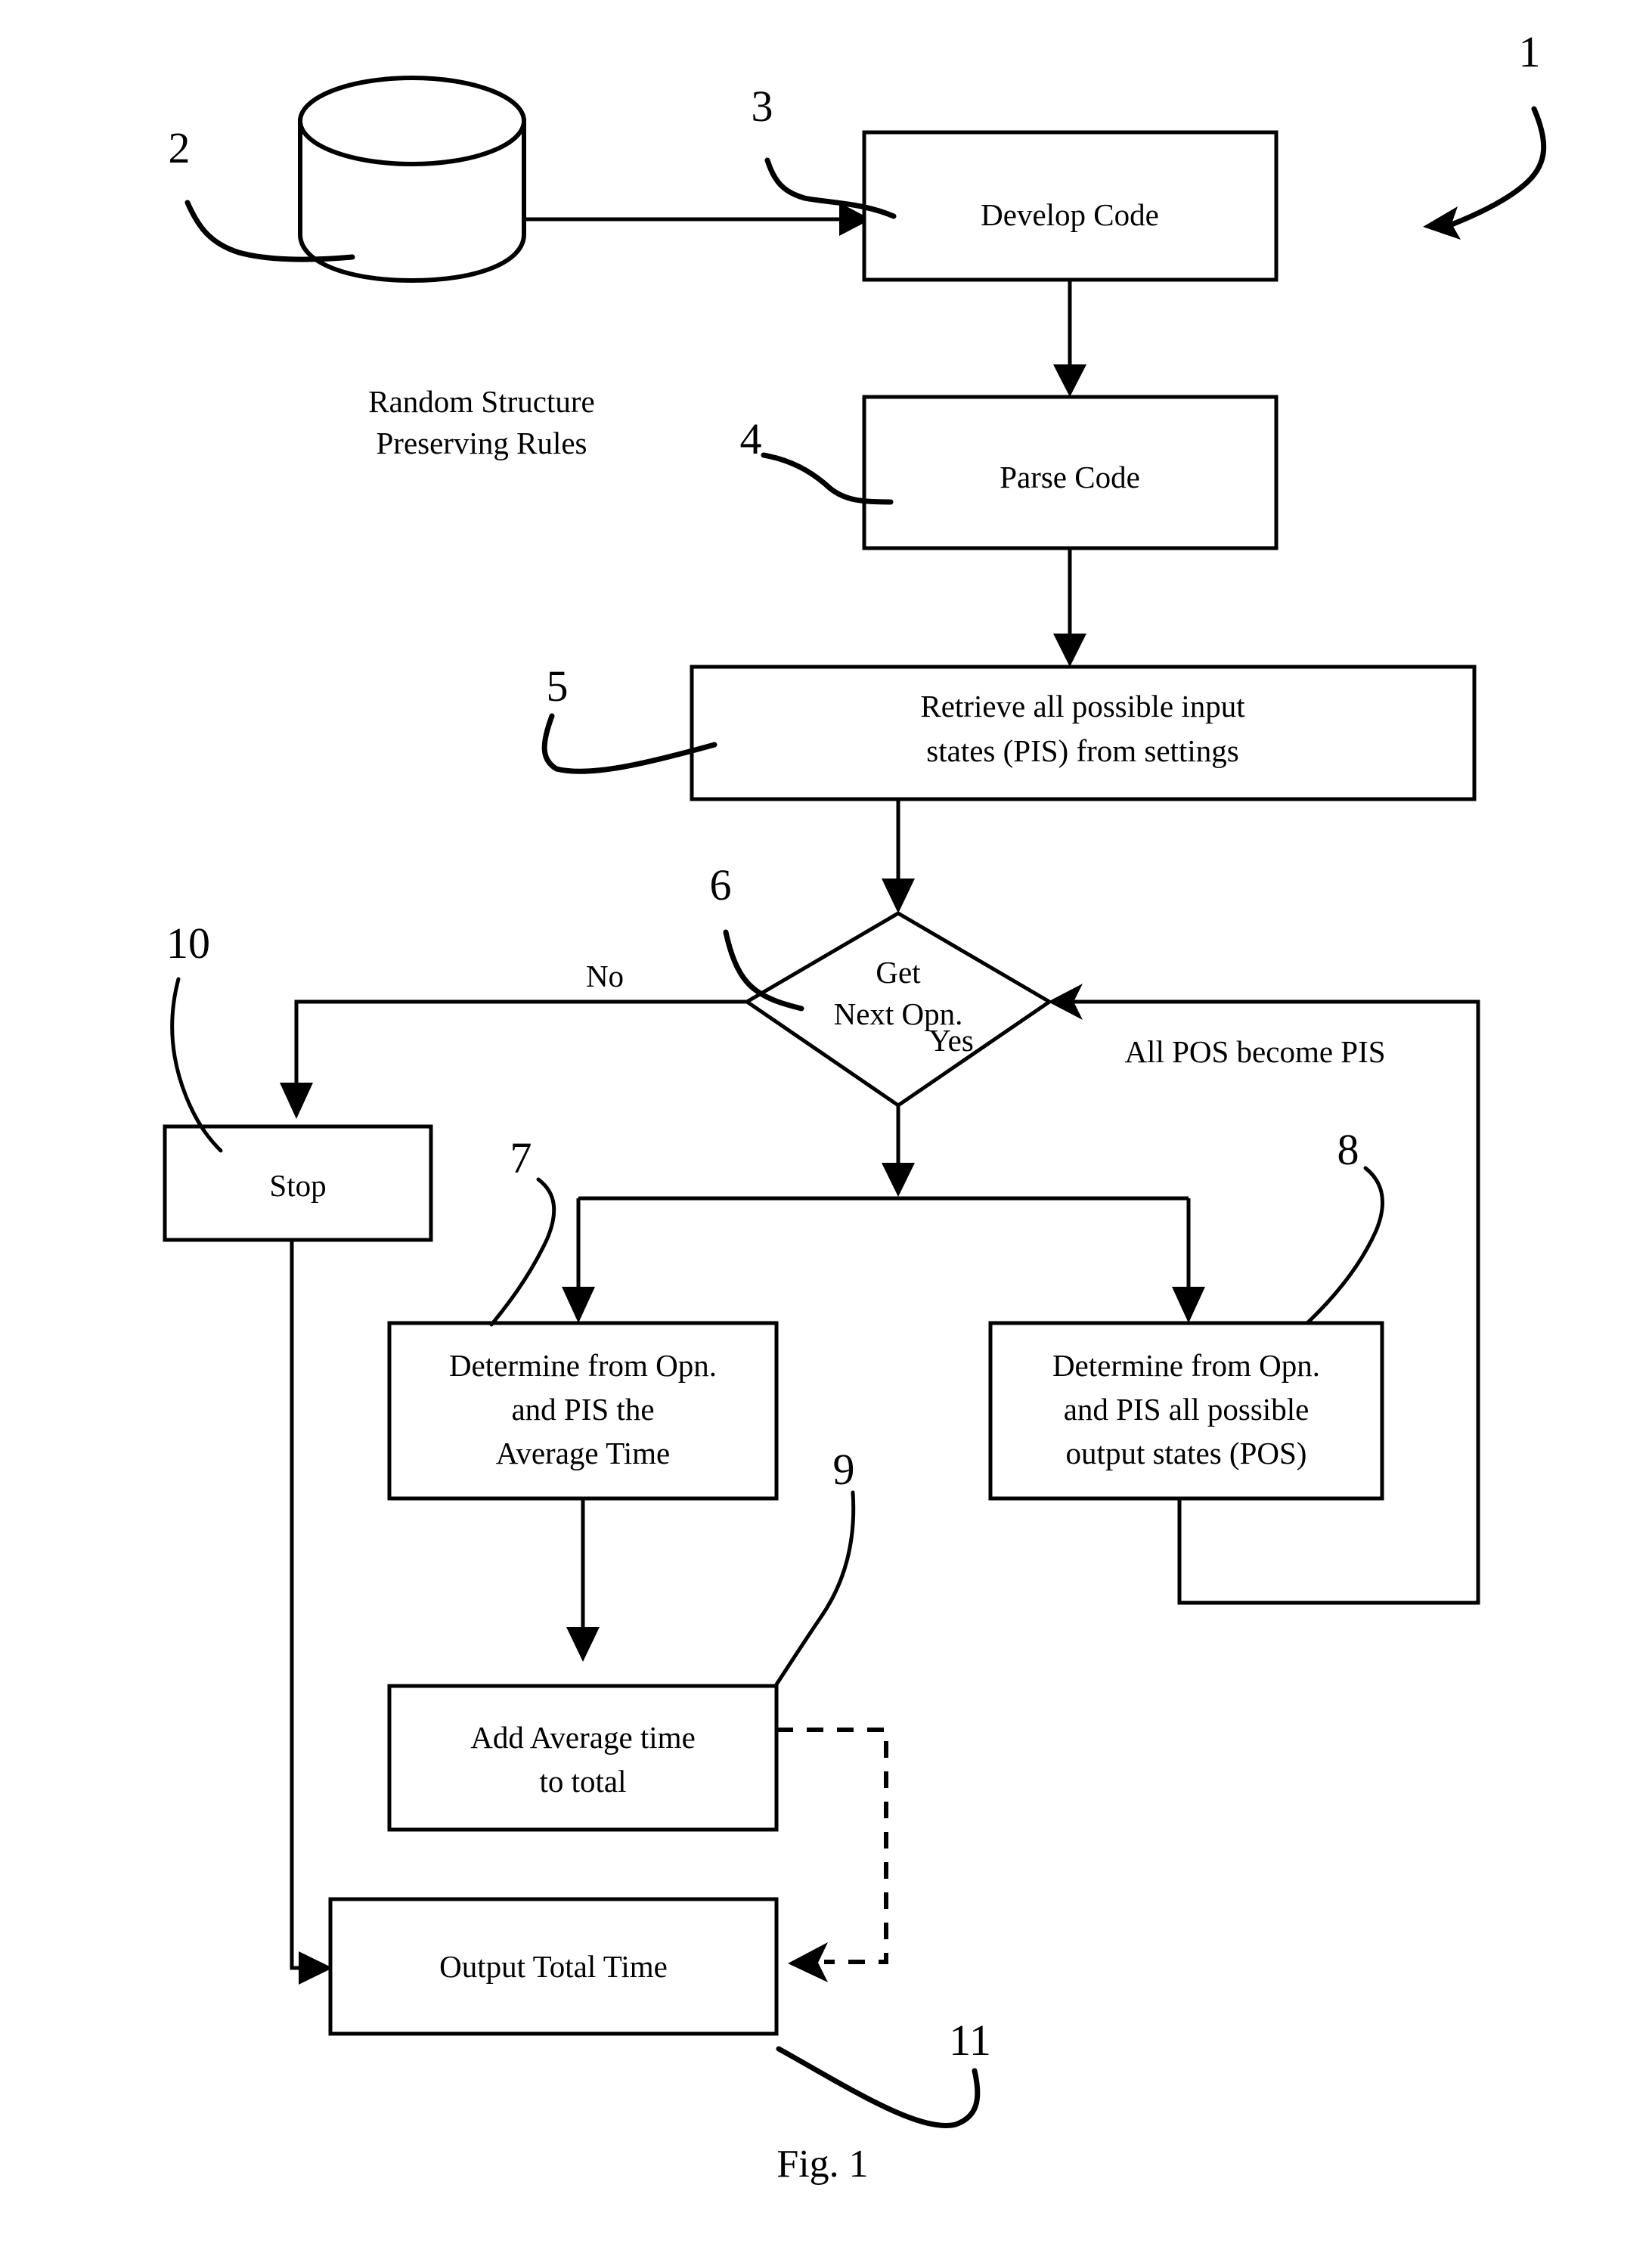 The width and height of the screenshot is (1652, 2256). What do you see at coordinates (523, 1252) in the screenshot?
I see `reference-7-leader` at bounding box center [523, 1252].